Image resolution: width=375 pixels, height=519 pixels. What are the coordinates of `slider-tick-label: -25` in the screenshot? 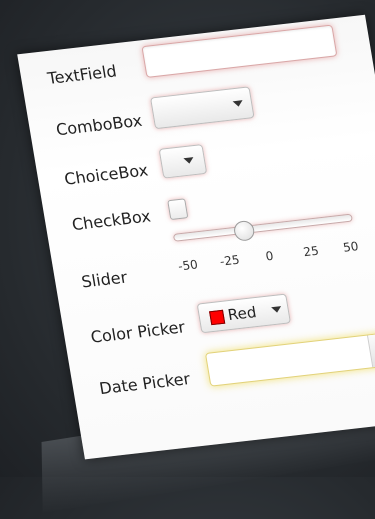 It's located at (229, 260).